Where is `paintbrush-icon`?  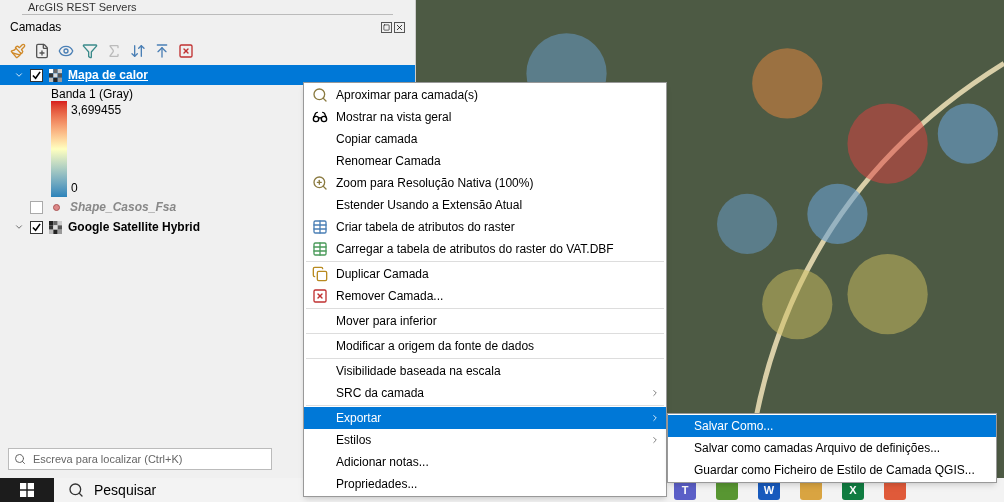 paintbrush-icon is located at coordinates (18, 51).